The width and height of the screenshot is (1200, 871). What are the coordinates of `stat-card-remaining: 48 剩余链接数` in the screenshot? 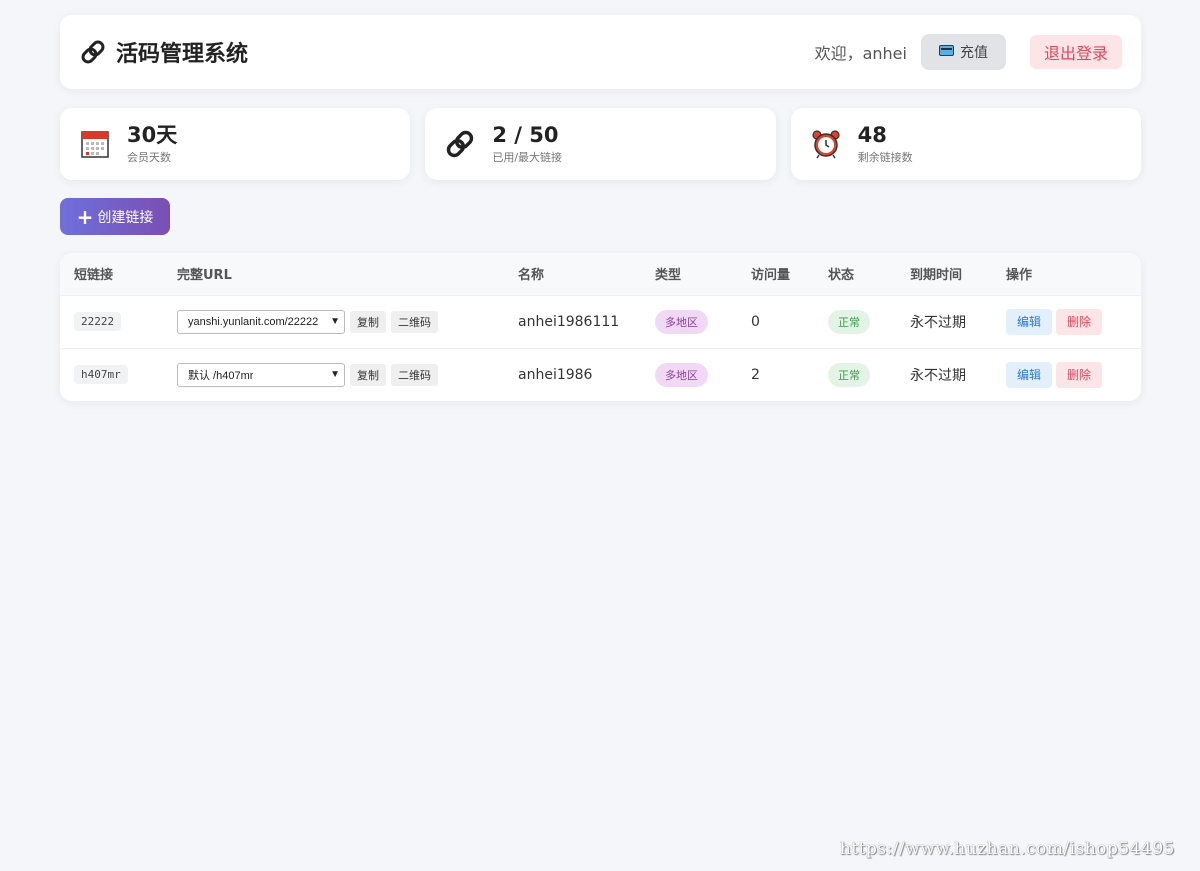 It's located at (965, 144).